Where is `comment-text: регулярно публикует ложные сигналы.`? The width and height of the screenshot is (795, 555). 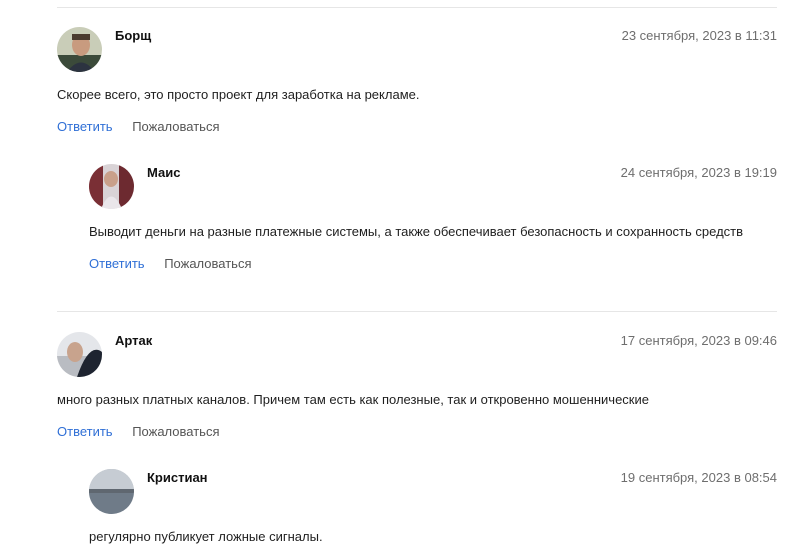 comment-text: регулярно публикует ложные сигналы. is located at coordinates (206, 536).